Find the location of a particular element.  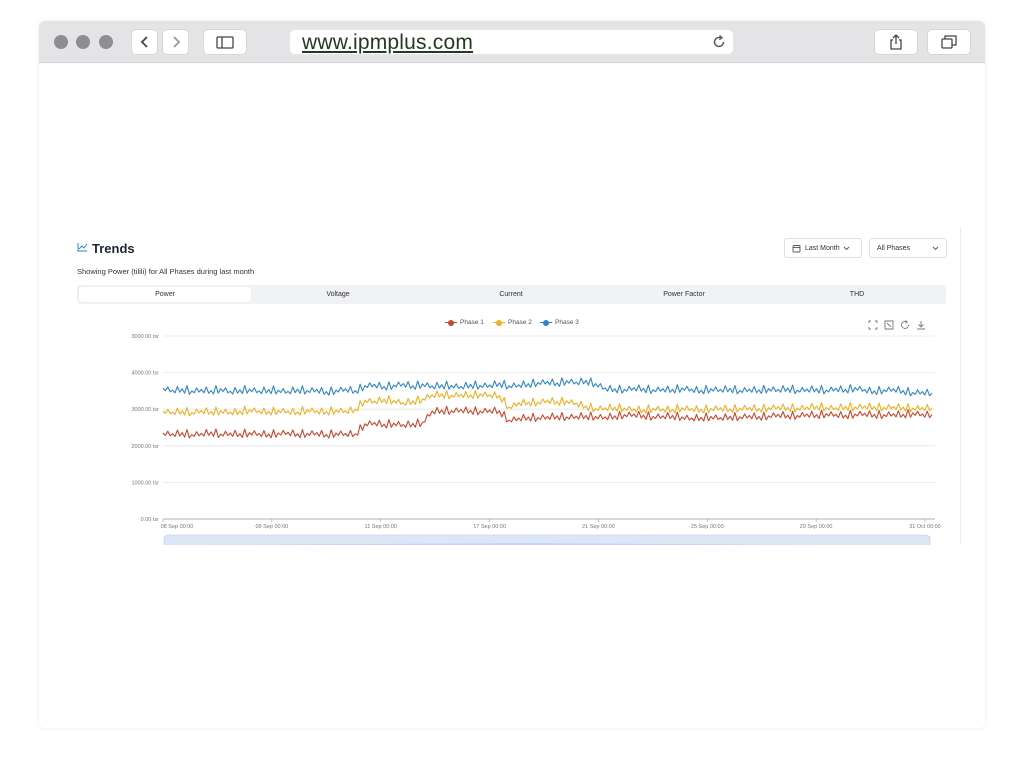

forward-icon is located at coordinates (176, 42).